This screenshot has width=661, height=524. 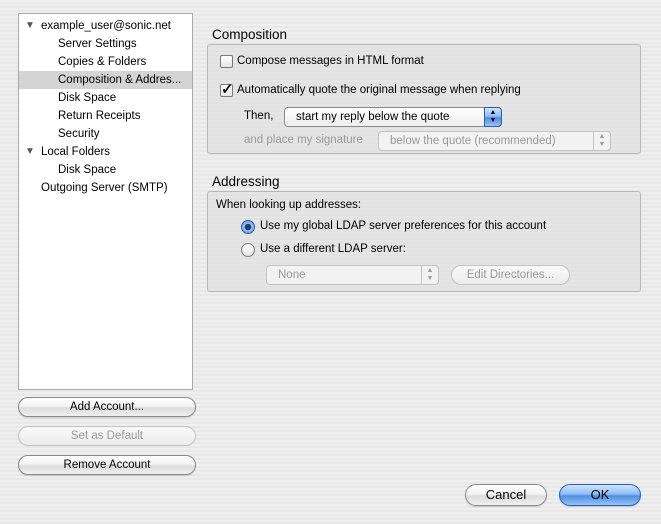 I want to click on lookup-label: When looking up addresses:, so click(x=289, y=205).